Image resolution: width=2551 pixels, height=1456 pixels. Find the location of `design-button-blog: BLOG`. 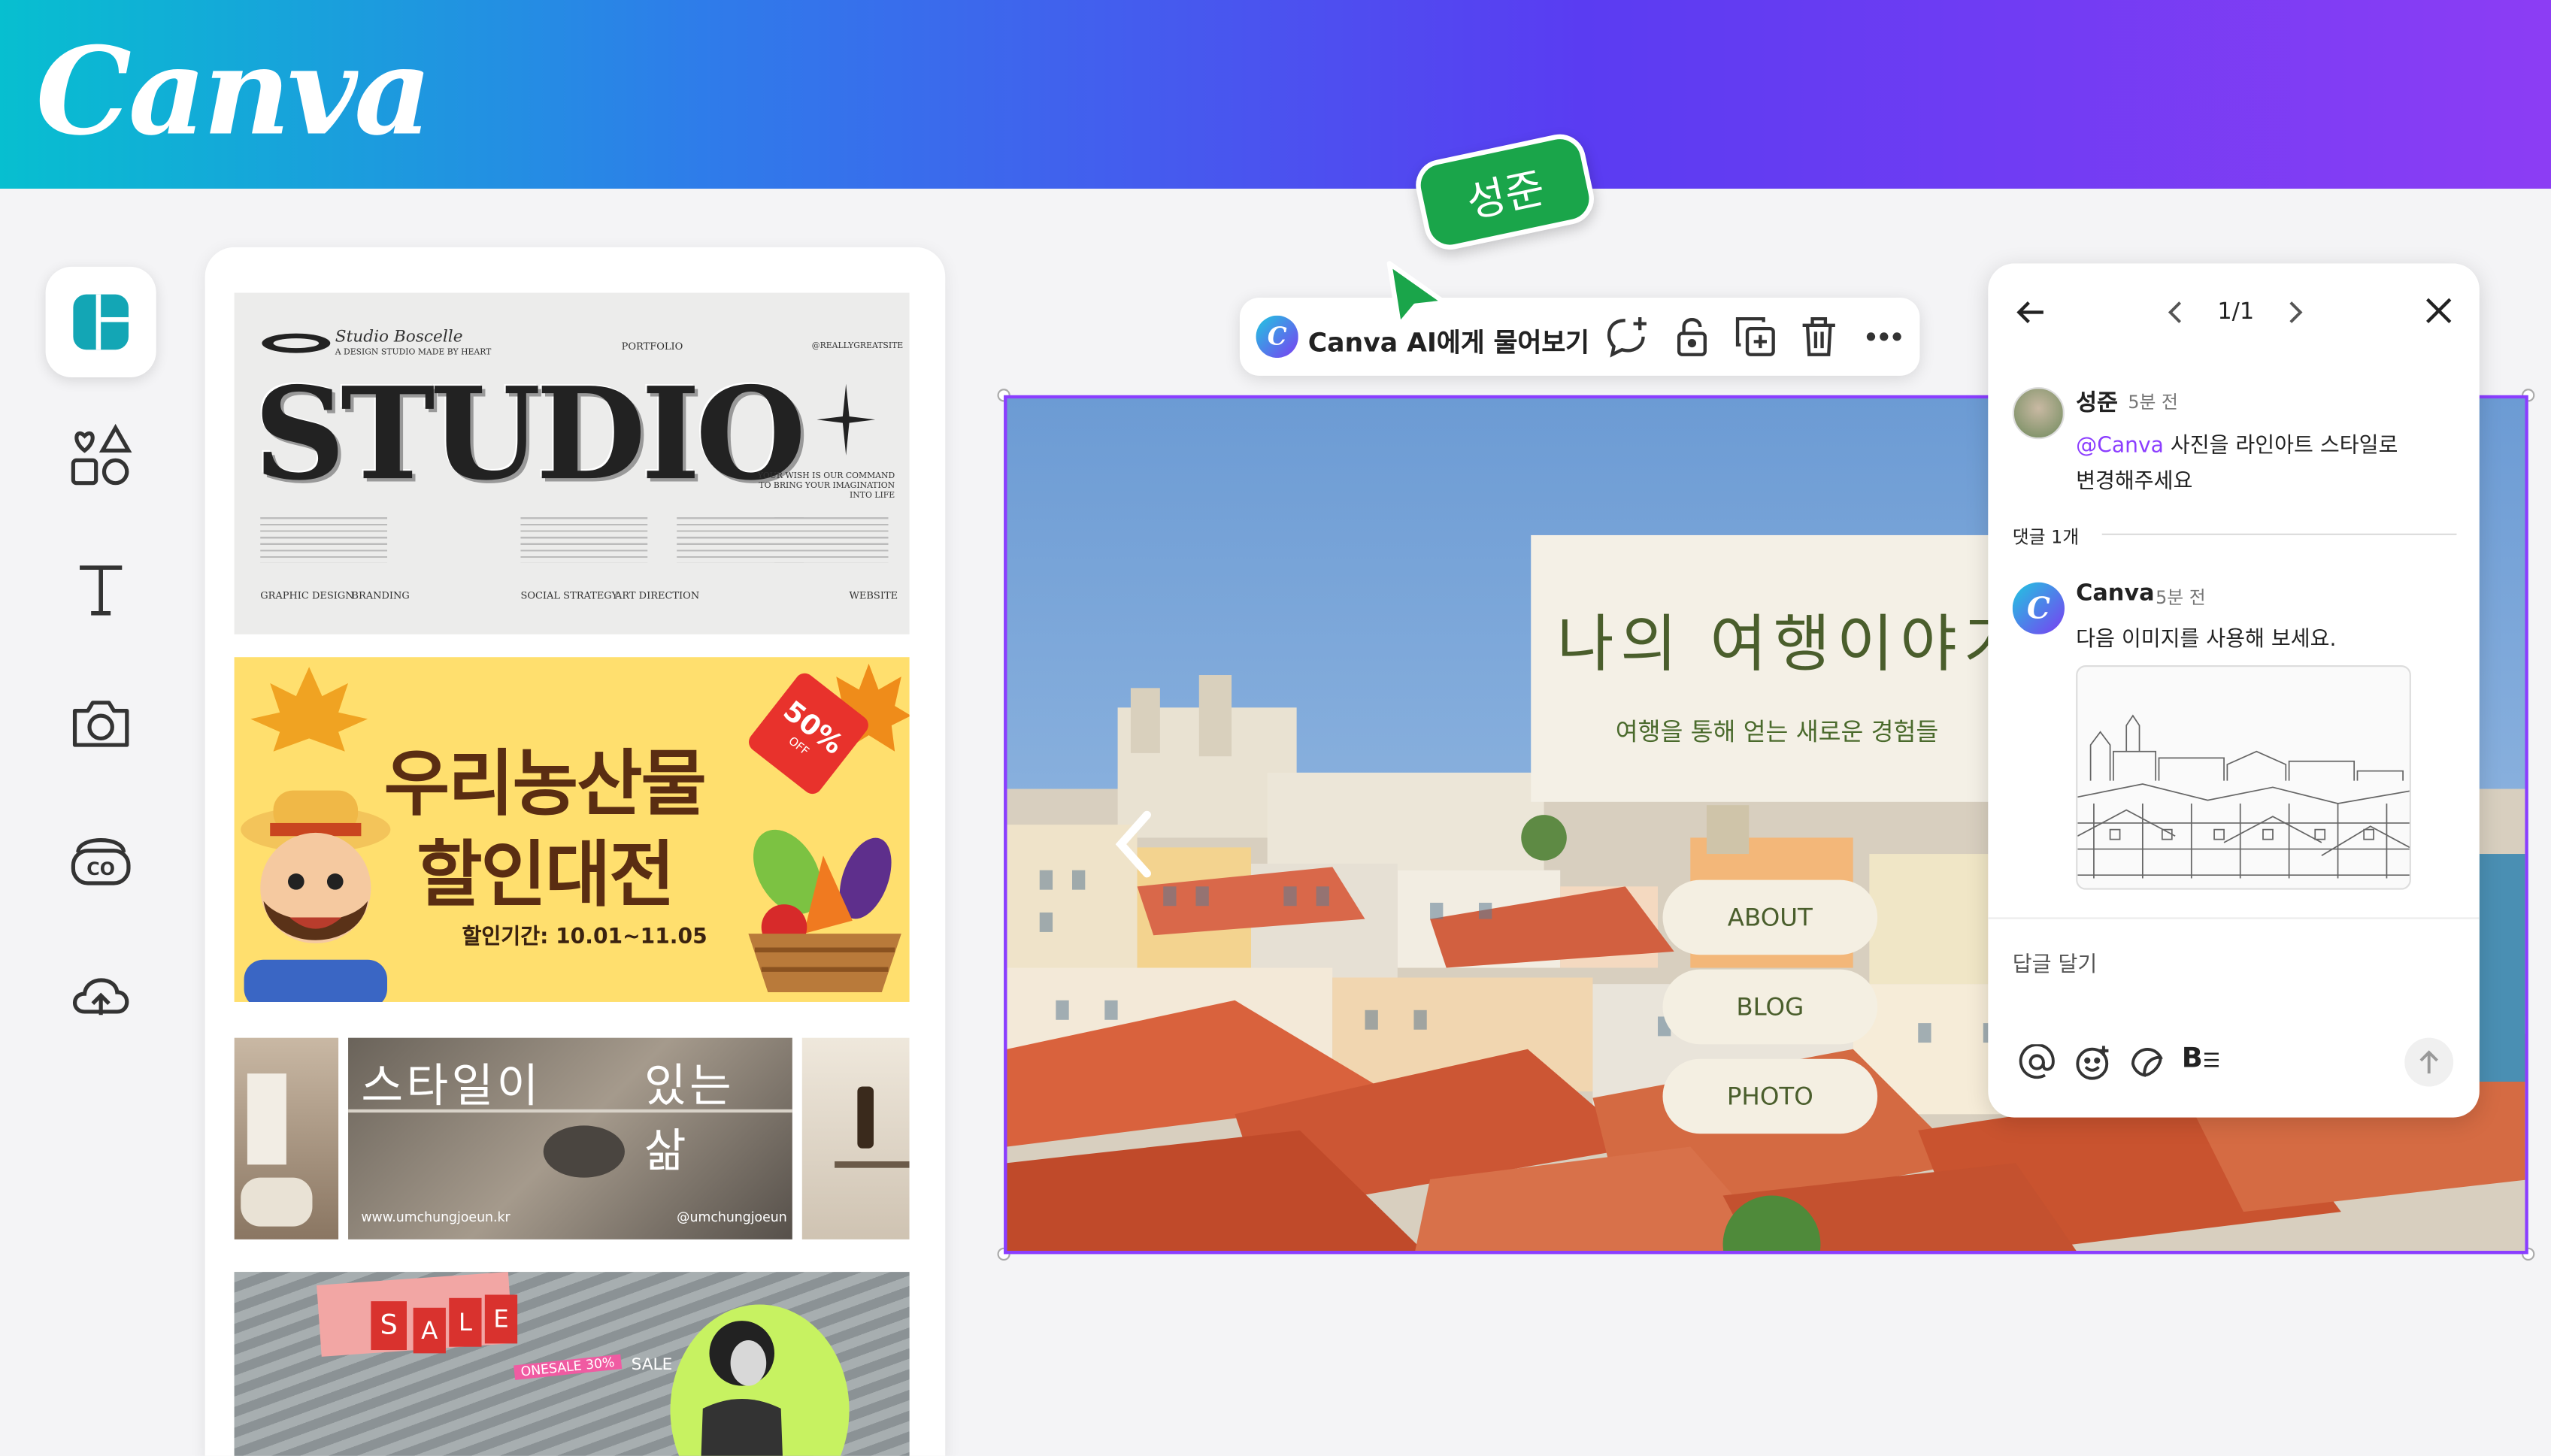

design-button-blog: BLOG is located at coordinates (1770, 1007).